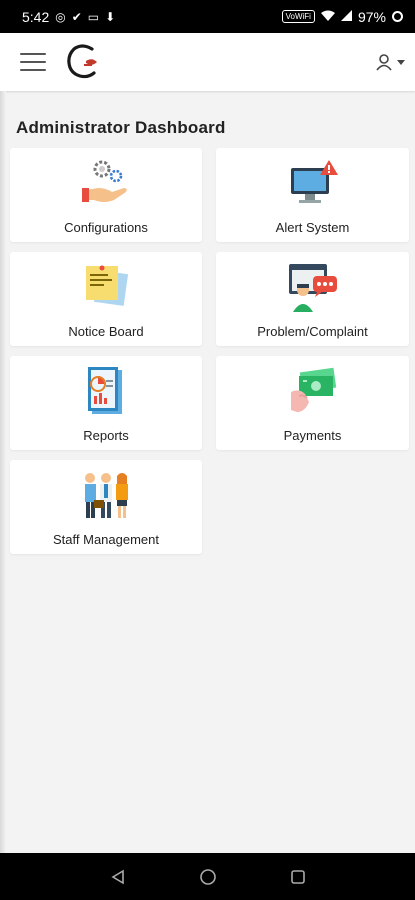  What do you see at coordinates (384, 62) in the screenshot?
I see `user-icon` at bounding box center [384, 62].